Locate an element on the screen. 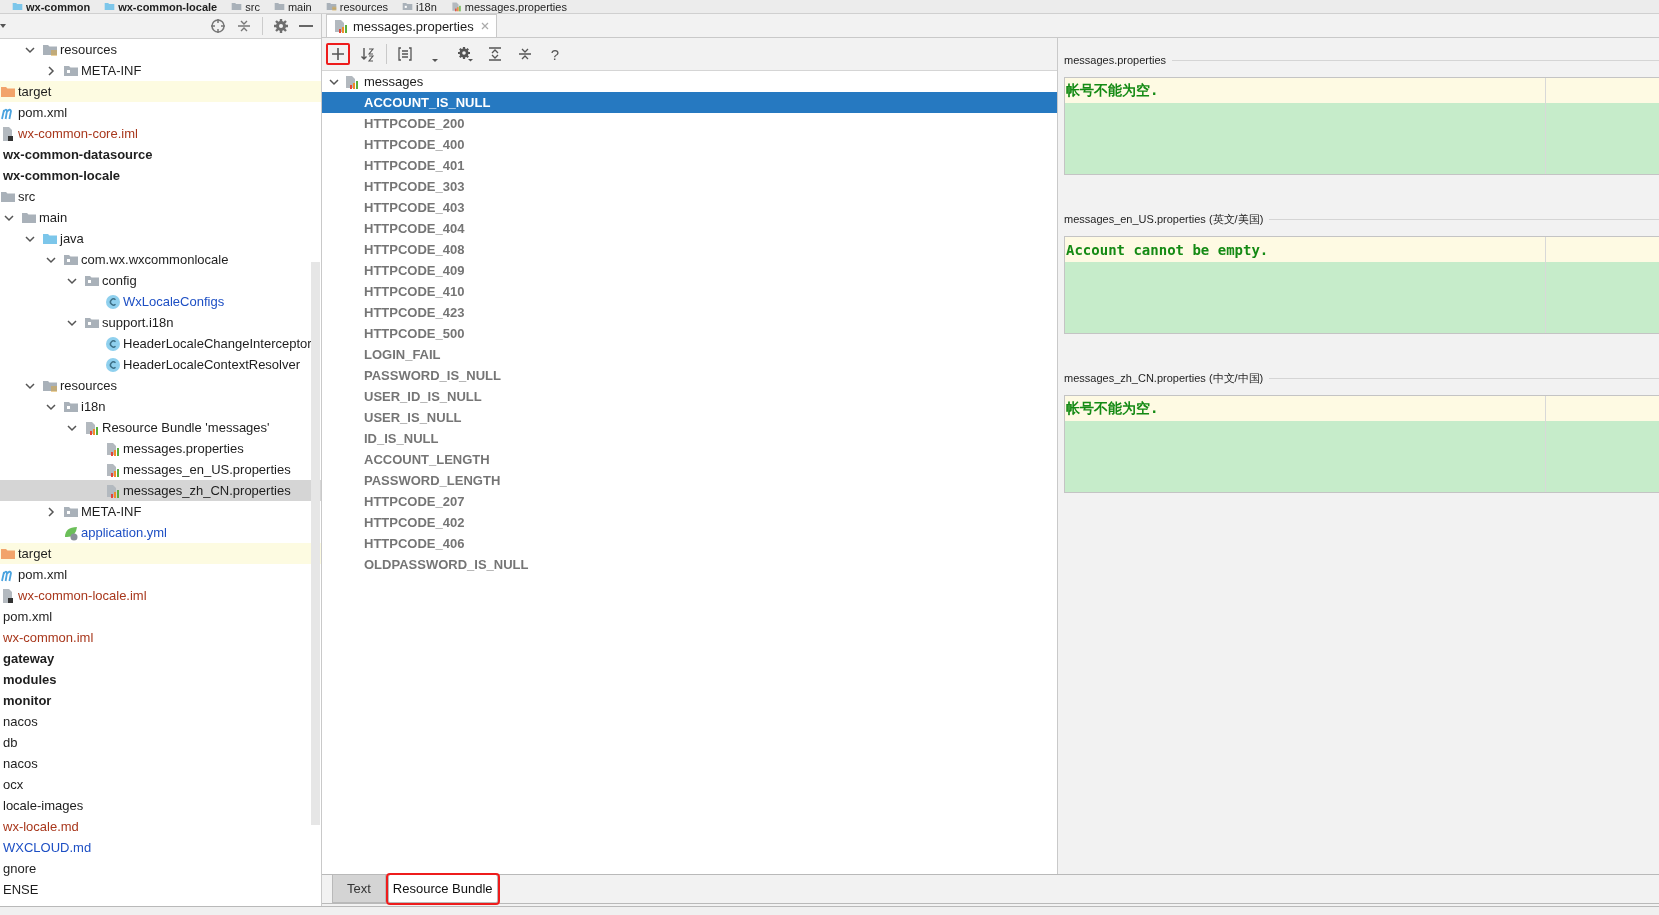 This screenshot has width=1659, height=915. view-tab: Resource Bundle is located at coordinates (442, 889).